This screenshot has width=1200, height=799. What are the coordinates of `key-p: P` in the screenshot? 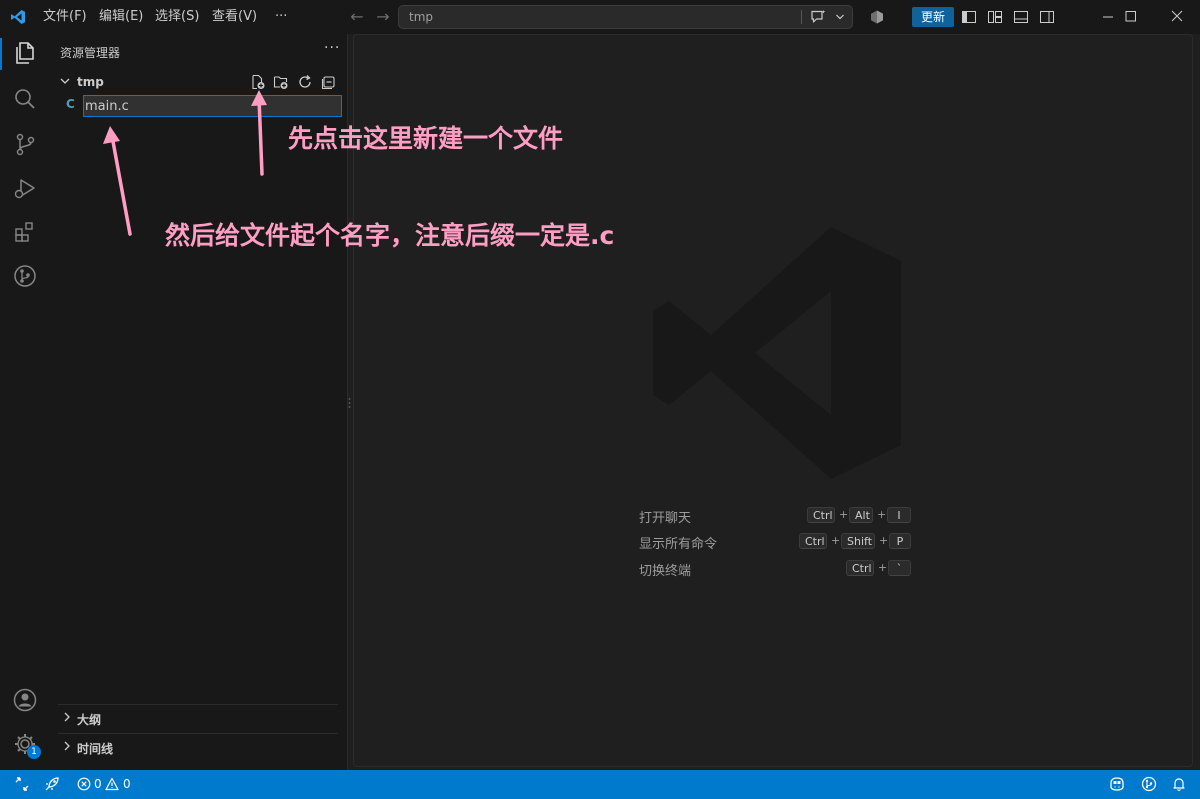 It's located at (900, 541).